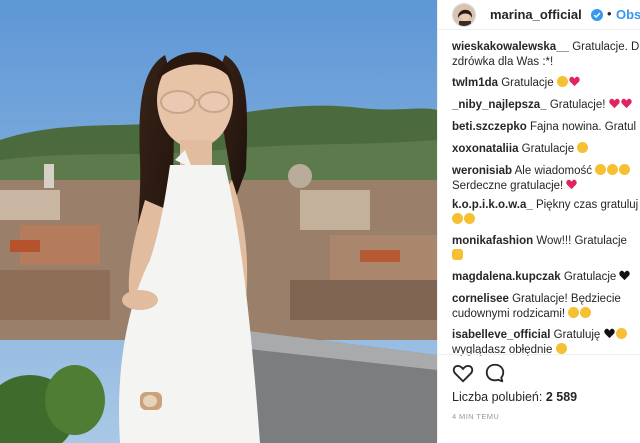  I want to click on comment-item: magdalena.kupczak Gratulacje, so click(546, 277).